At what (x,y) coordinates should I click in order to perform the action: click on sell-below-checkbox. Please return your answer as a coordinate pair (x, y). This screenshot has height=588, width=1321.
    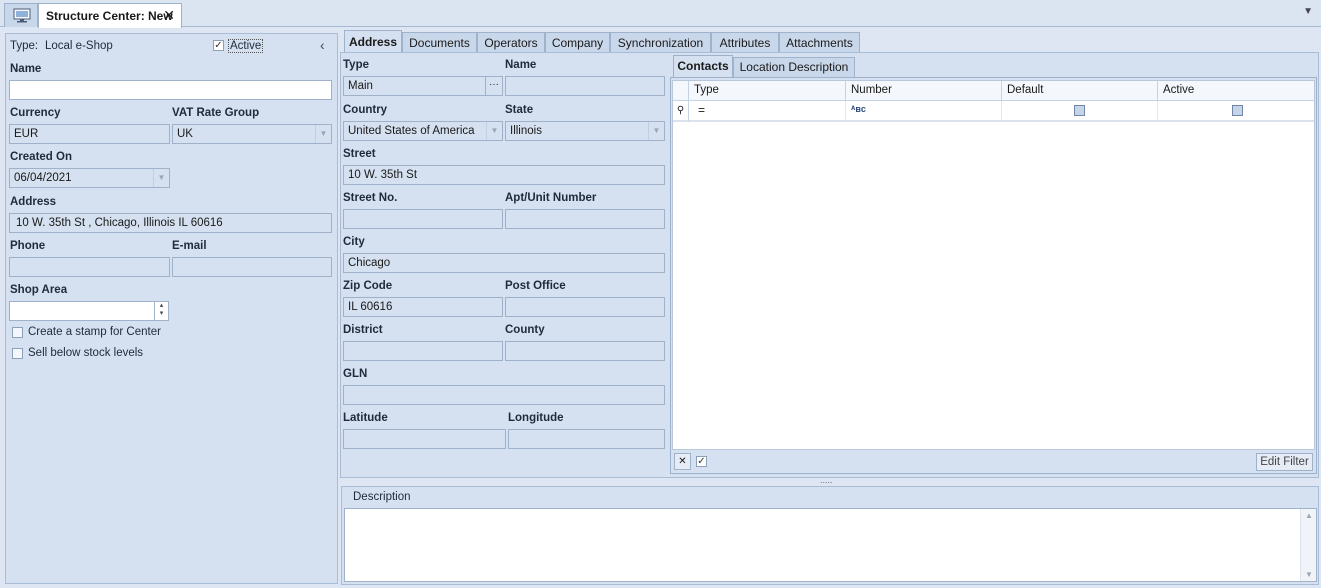
    Looking at the image, I should click on (17, 353).